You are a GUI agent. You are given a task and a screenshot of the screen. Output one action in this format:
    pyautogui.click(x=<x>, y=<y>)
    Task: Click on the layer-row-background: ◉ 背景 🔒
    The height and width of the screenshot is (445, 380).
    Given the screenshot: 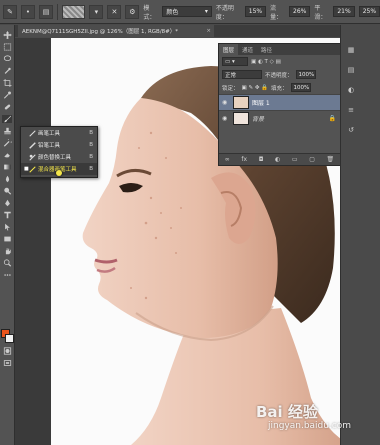 What is the action you would take?
    pyautogui.click(x=279, y=118)
    